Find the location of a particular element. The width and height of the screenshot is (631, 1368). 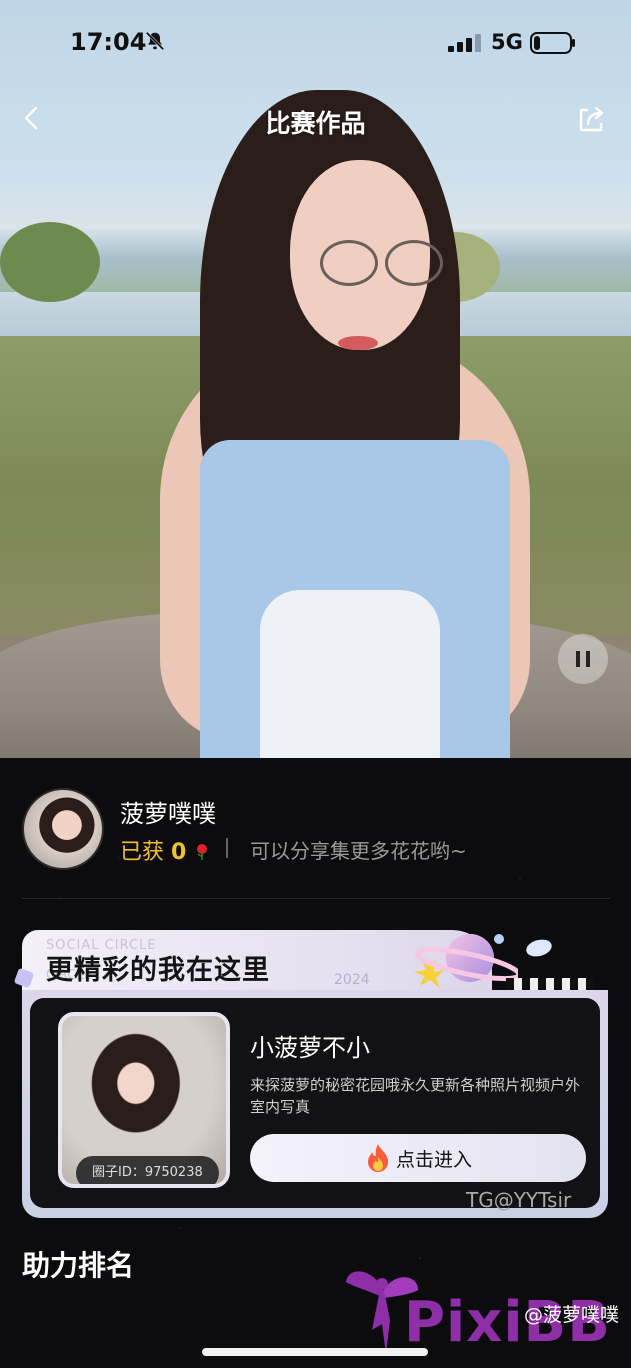

username: 菠萝噗噗 is located at coordinates (168, 811).